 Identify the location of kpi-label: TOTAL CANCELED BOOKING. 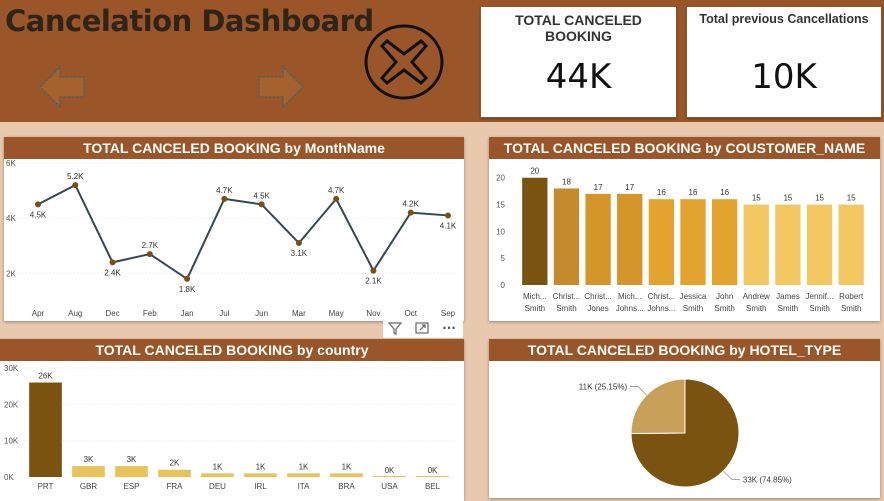
(578, 28).